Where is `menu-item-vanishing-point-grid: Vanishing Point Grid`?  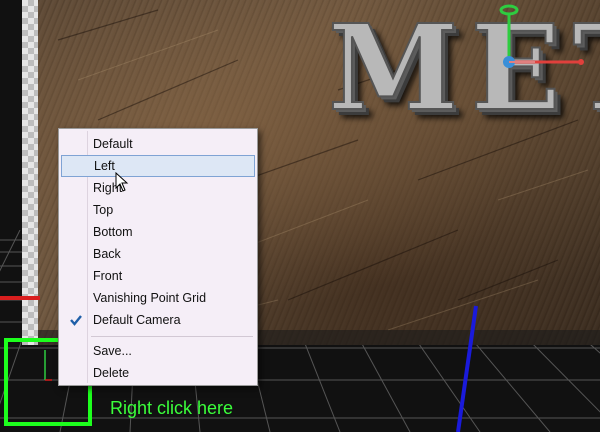 menu-item-vanishing-point-grid: Vanishing Point Grid is located at coordinates (158, 298).